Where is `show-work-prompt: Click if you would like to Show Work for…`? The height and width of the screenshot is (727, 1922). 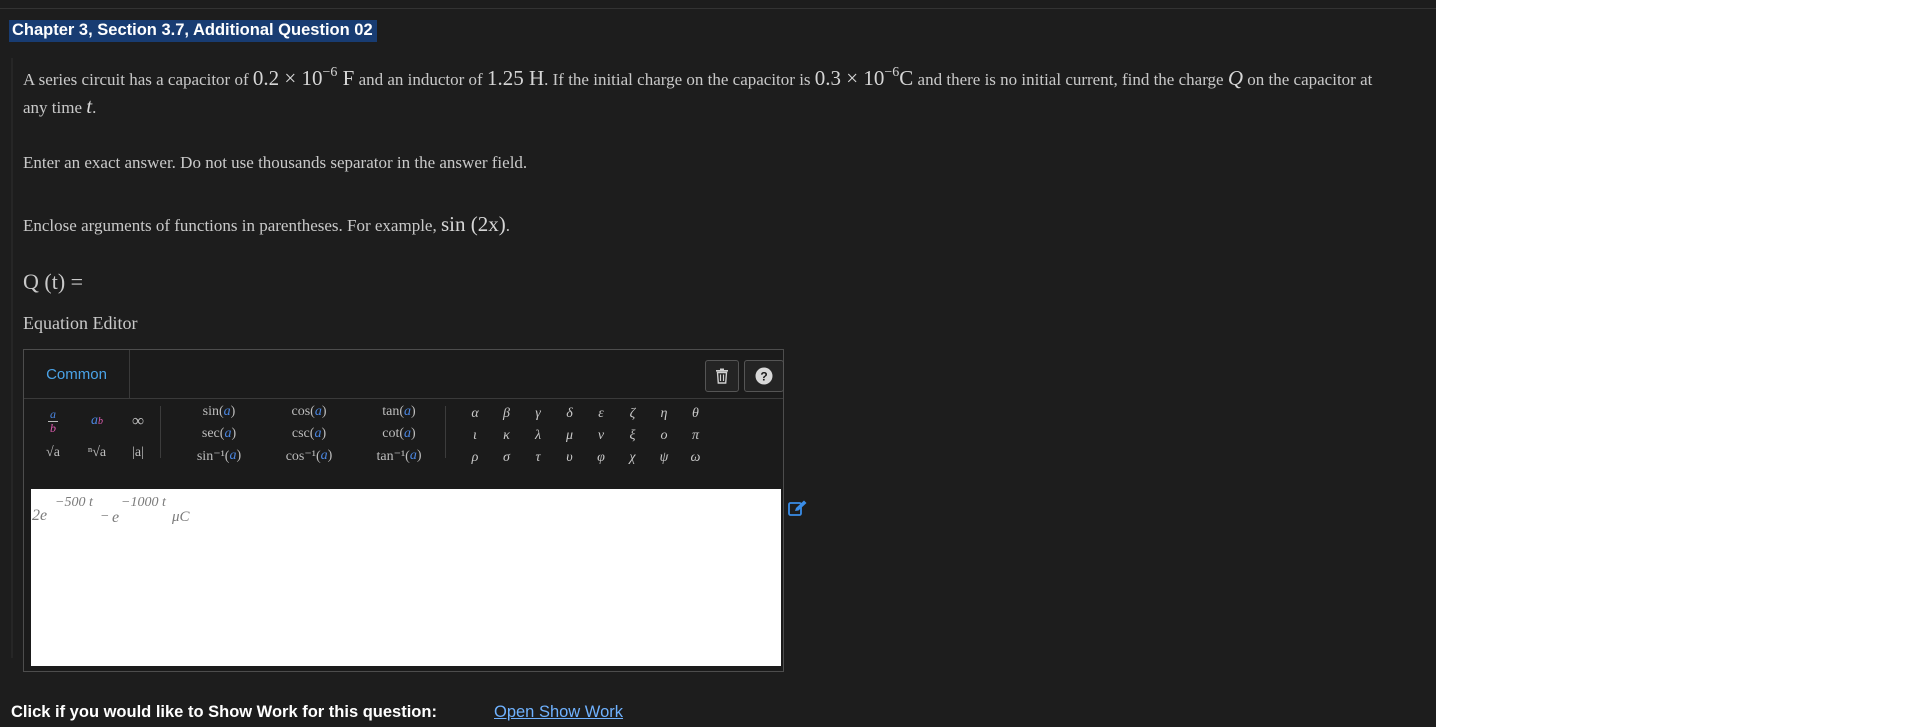 show-work-prompt: Click if you would like to Show Work for… is located at coordinates (224, 712).